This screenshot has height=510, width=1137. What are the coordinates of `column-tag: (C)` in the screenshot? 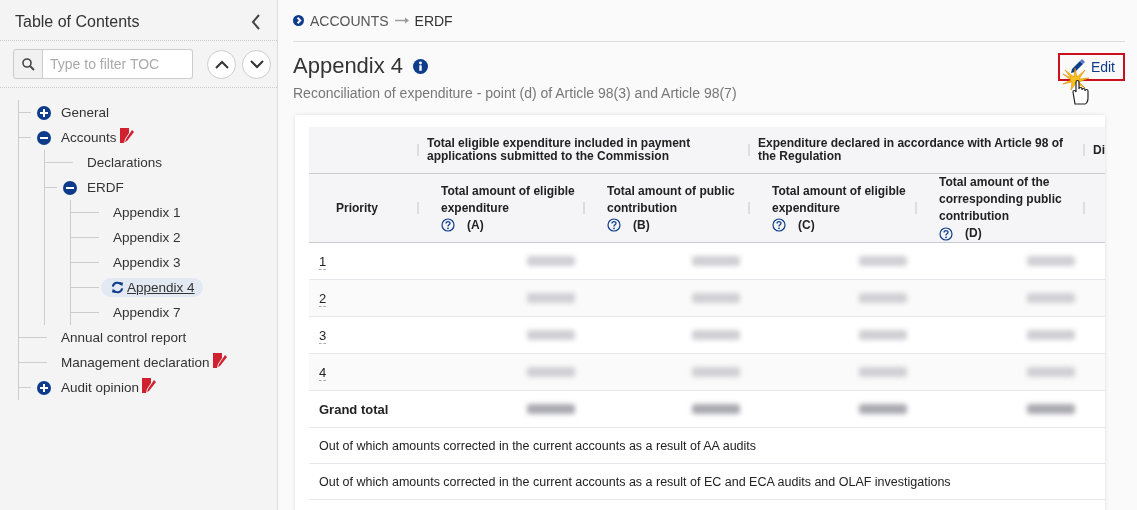 It's located at (806, 225).